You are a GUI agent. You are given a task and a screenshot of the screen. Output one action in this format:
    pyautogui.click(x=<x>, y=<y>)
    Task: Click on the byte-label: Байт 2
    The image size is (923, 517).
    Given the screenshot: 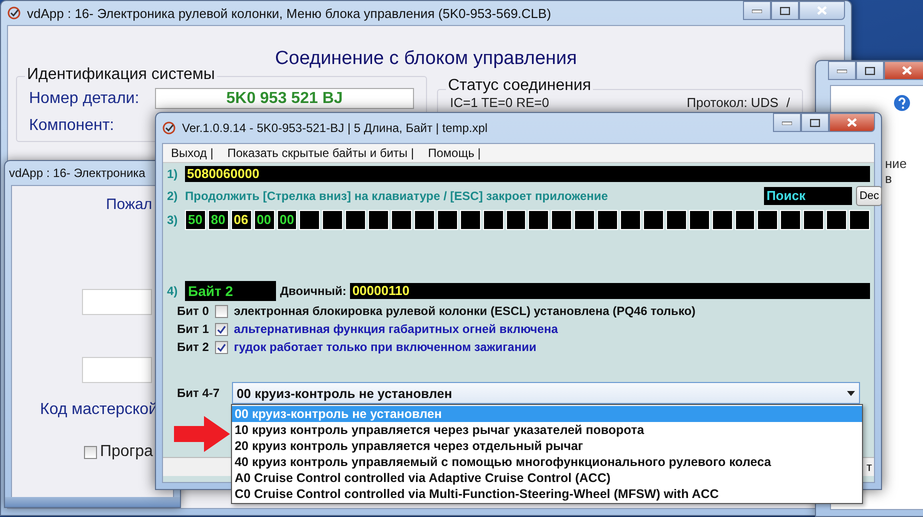 What is the action you would take?
    pyautogui.click(x=230, y=291)
    